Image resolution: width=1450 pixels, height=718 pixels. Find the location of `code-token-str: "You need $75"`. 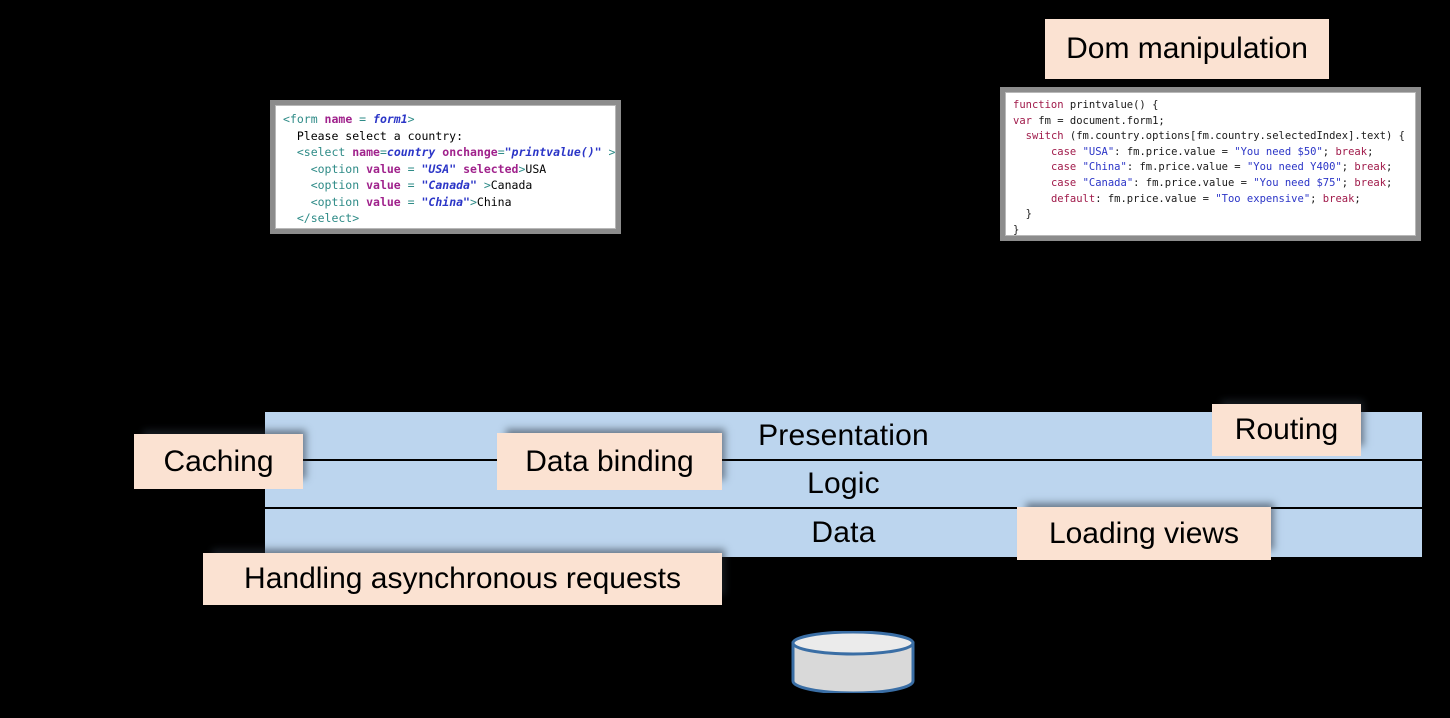

code-token-str: "You need $75" is located at coordinates (1297, 182).